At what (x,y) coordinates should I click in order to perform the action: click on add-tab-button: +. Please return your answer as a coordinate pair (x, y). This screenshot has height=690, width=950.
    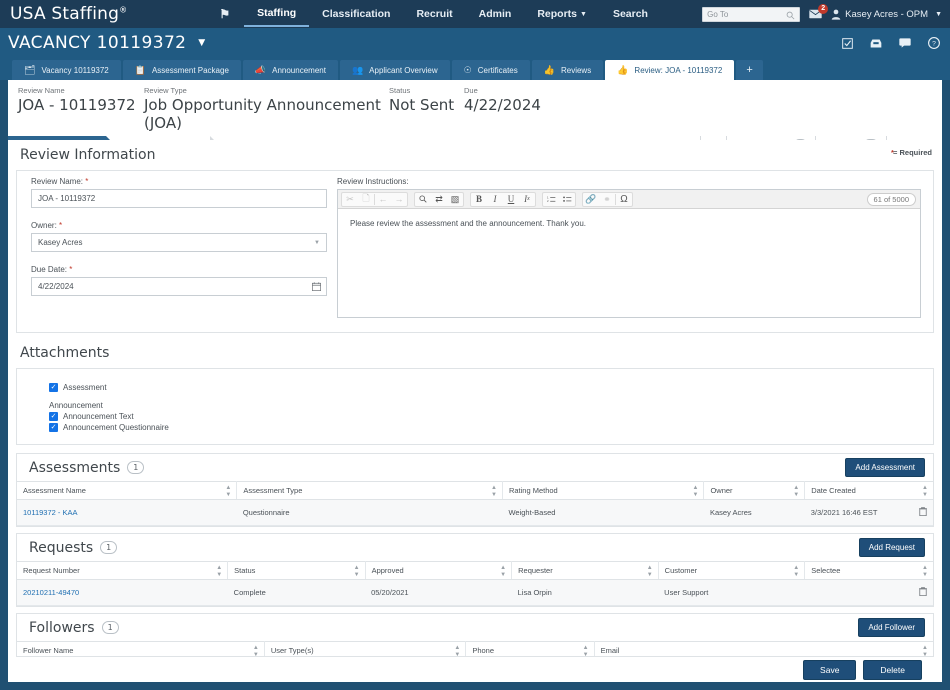
    Looking at the image, I should click on (749, 70).